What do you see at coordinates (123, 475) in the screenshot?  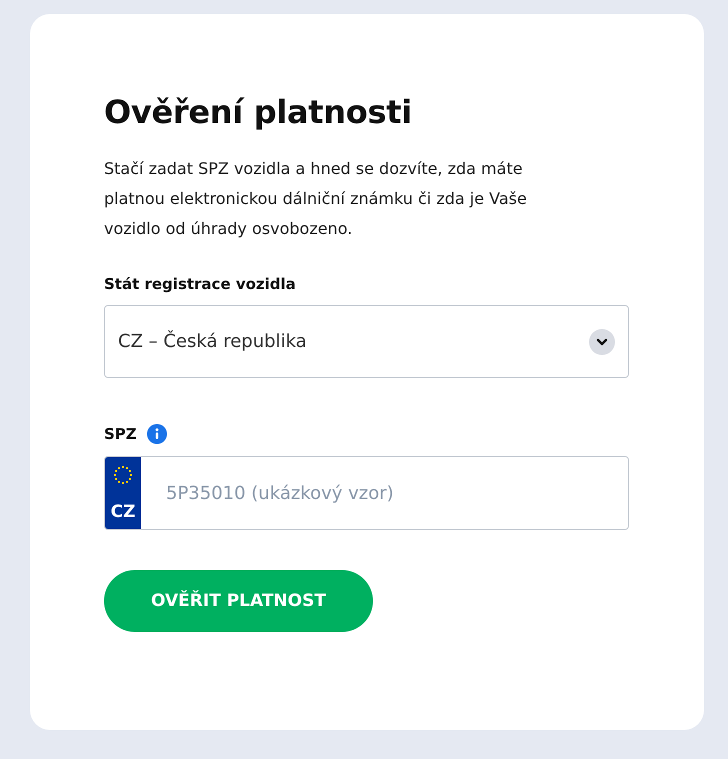 I see `stars-circle-icon` at bounding box center [123, 475].